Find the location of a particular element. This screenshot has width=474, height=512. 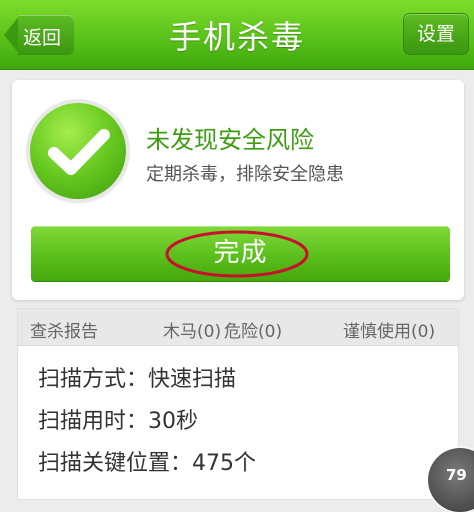

status-title: 未发现安全风险 is located at coordinates (230, 140).